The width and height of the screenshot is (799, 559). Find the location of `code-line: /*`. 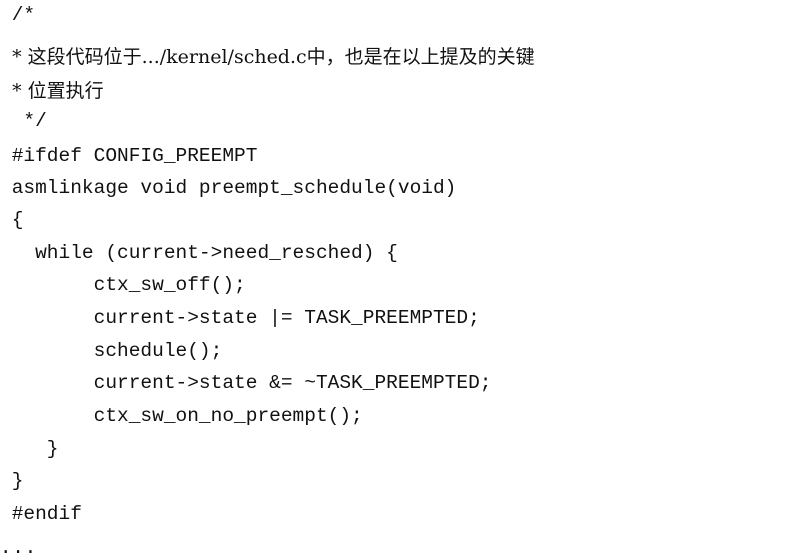

code-line: /* is located at coordinates (18, 15).